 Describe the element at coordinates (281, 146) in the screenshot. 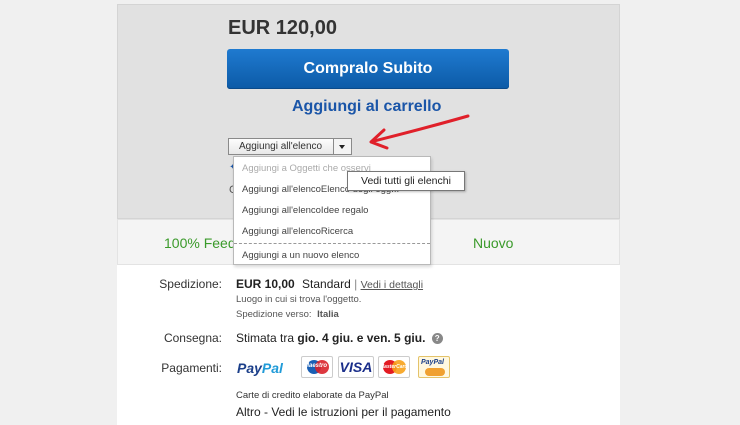

I see `add-to-list-label: Aggiungi all'elenco` at that location.